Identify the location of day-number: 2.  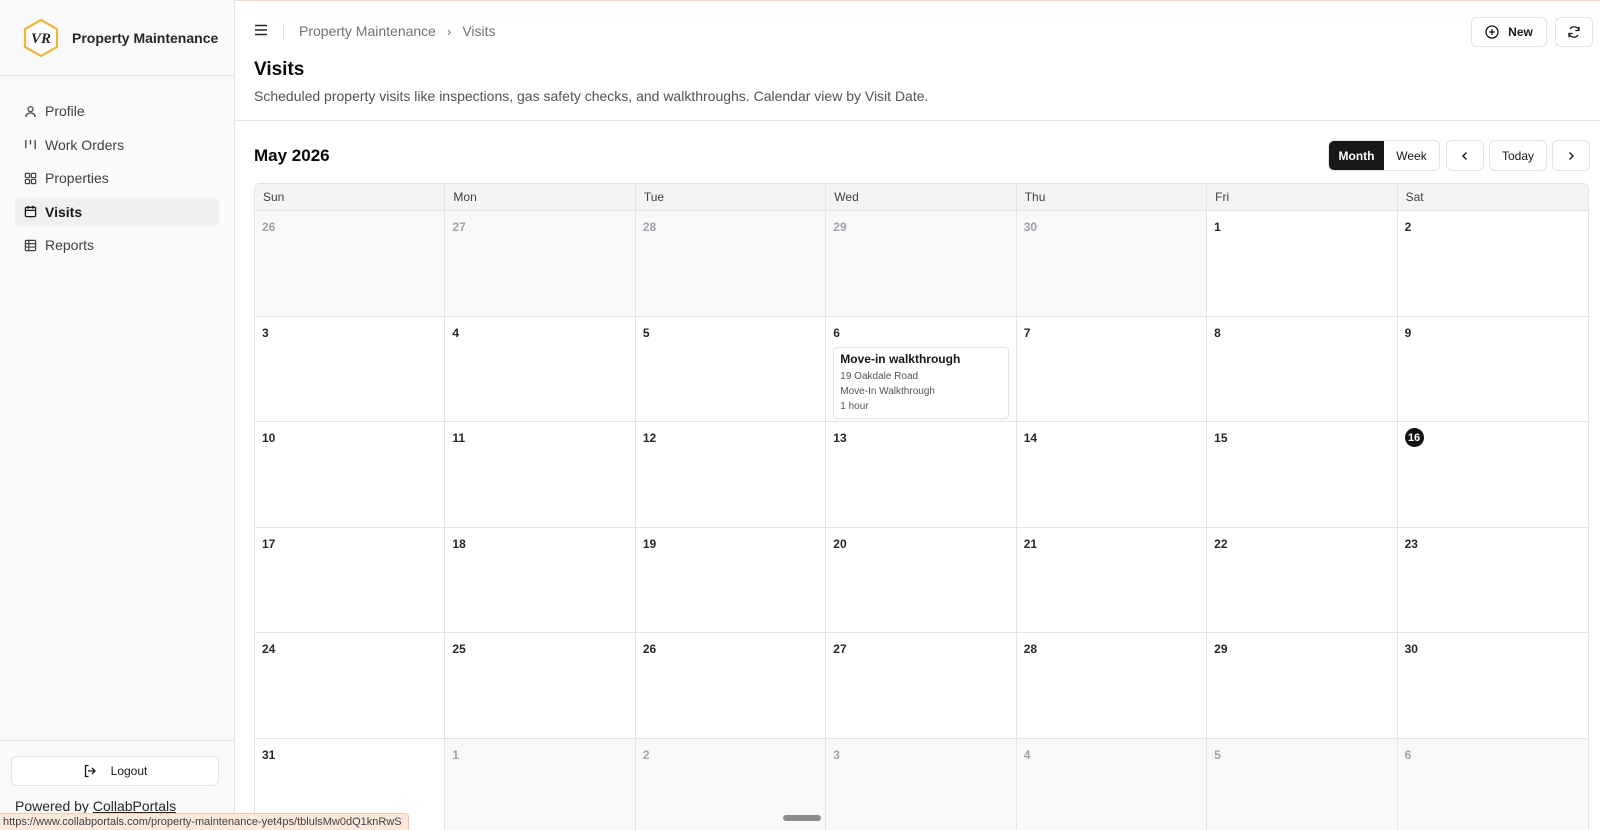
(646, 754).